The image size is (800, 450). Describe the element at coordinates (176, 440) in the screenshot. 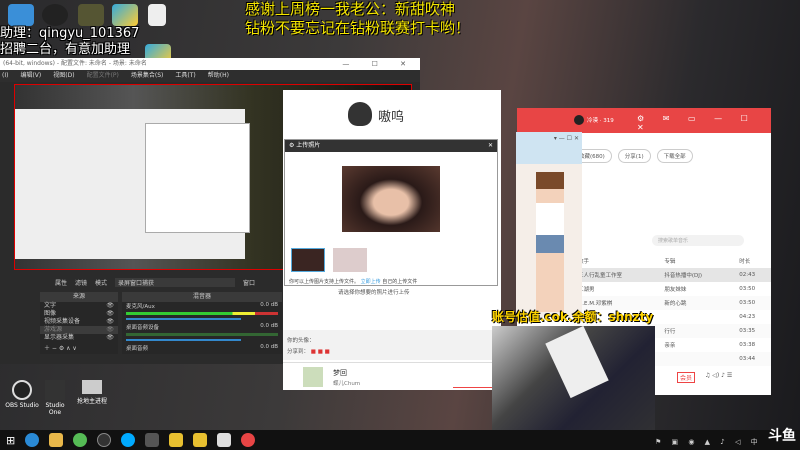

I see `app-icon-yellow` at that location.